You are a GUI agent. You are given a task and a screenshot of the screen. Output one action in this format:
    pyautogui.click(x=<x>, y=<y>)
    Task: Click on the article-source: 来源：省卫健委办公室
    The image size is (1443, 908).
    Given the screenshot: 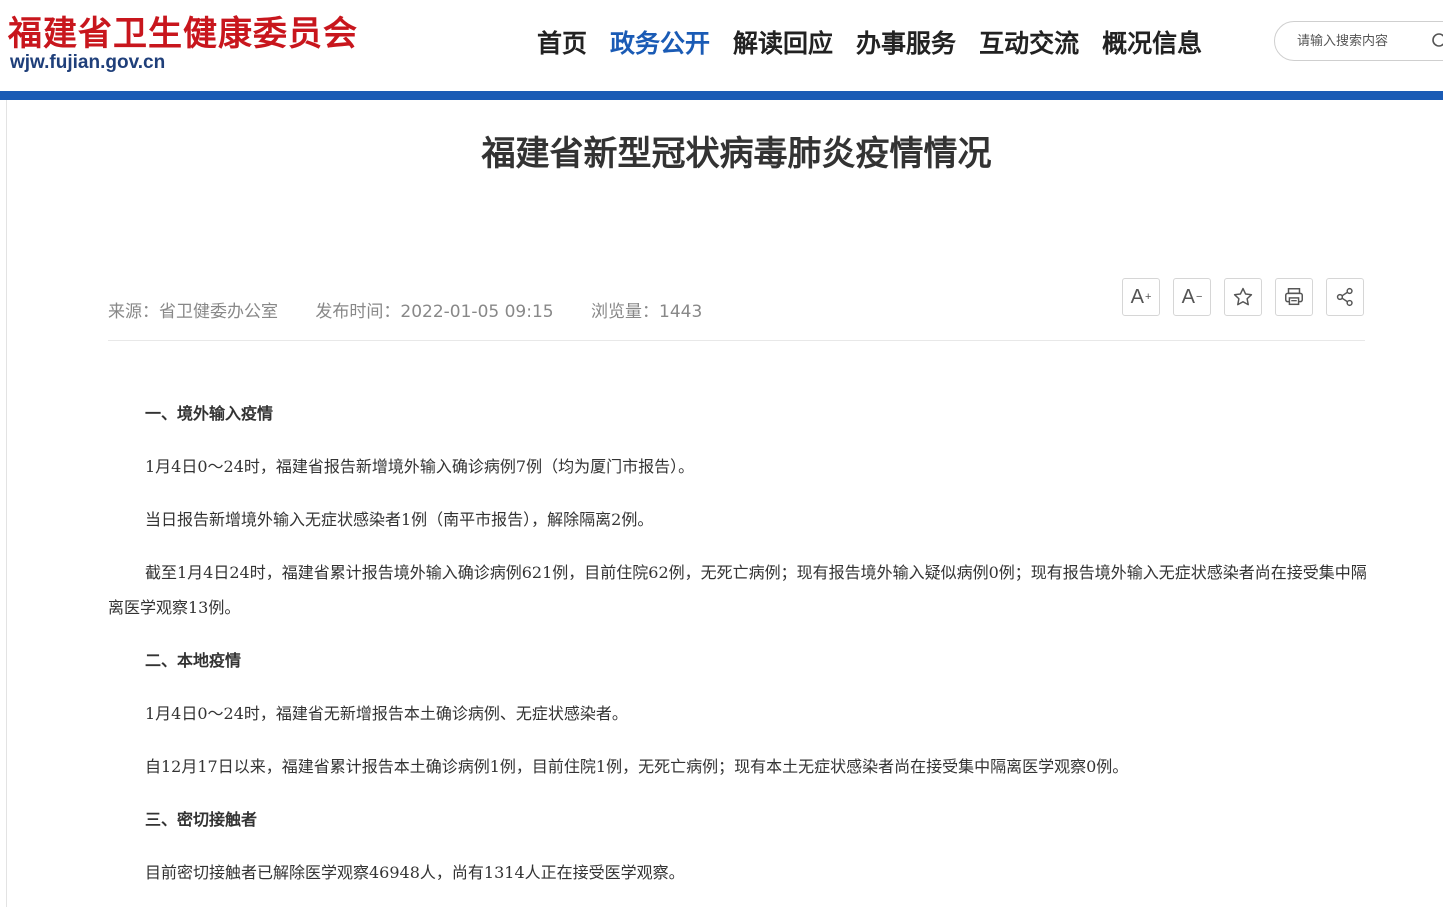 What is the action you would take?
    pyautogui.click(x=193, y=312)
    